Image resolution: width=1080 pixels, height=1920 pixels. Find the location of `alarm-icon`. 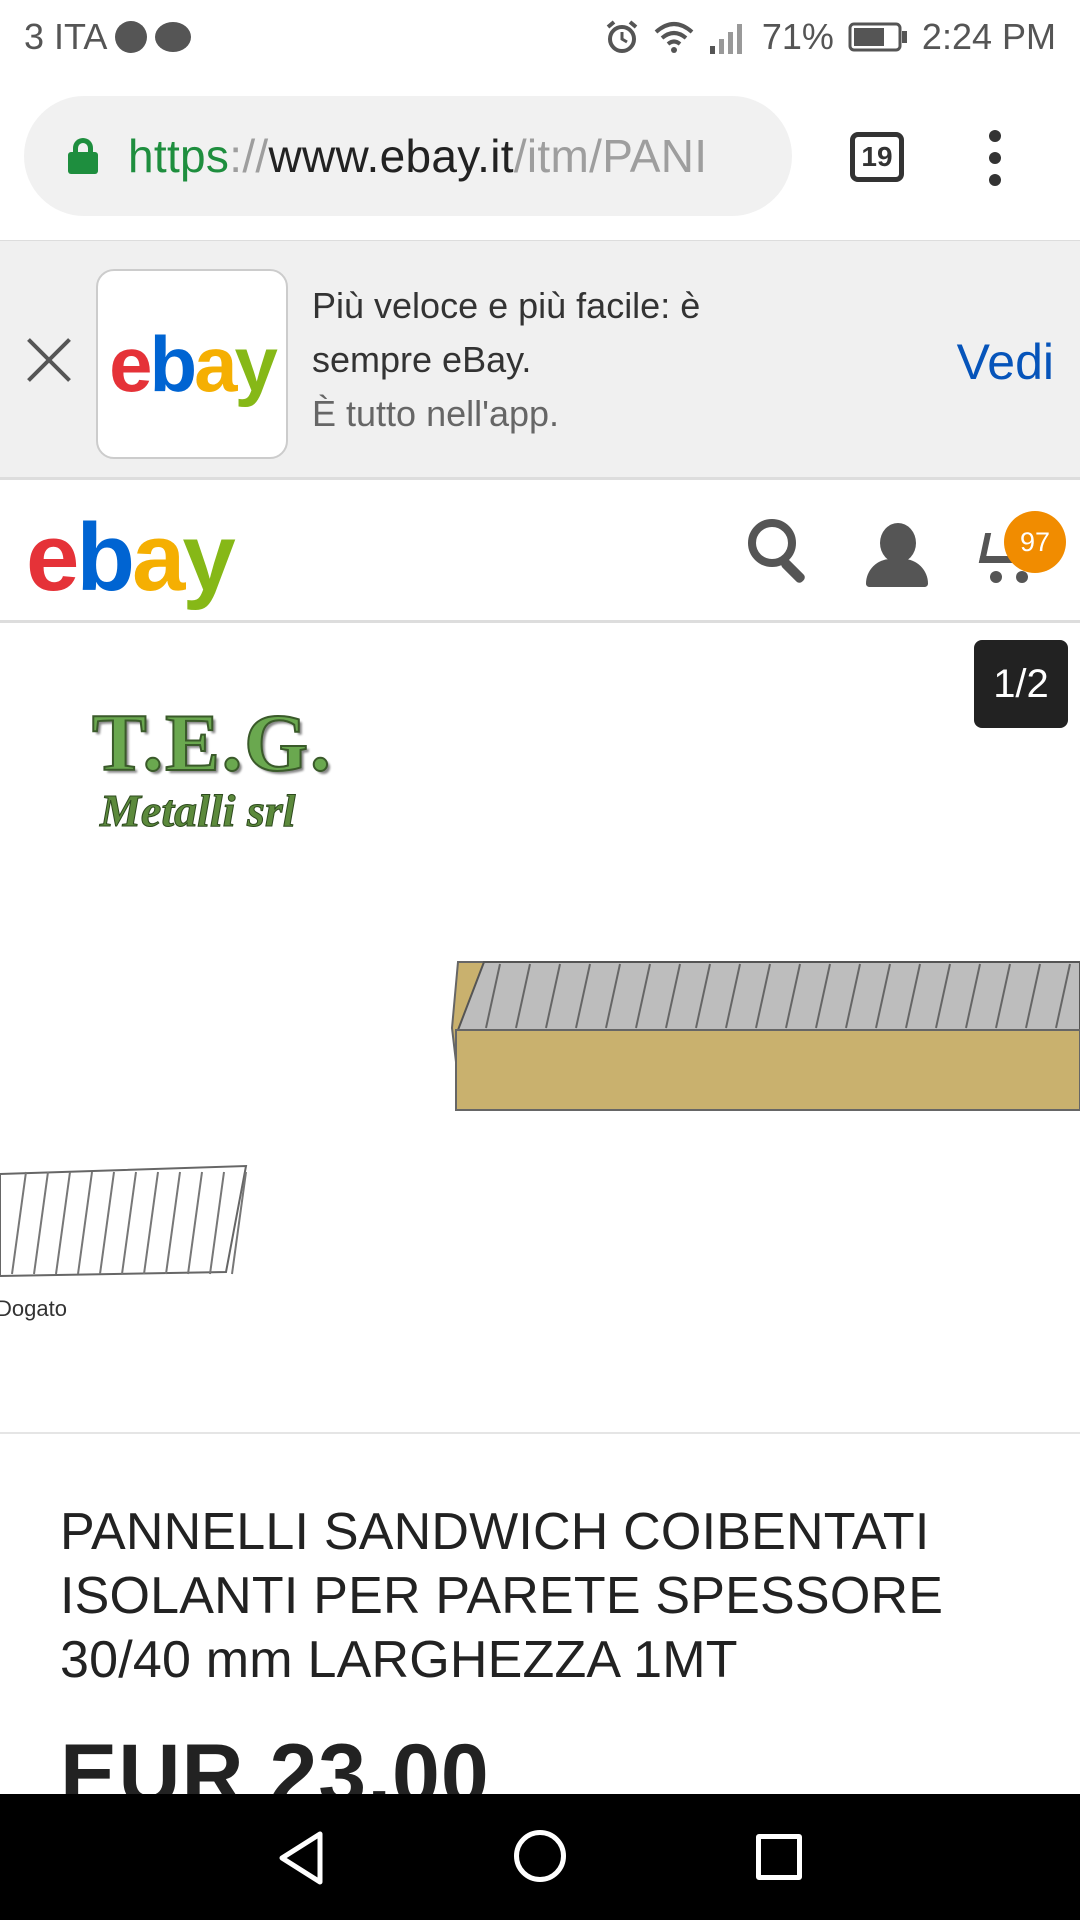

alarm-icon is located at coordinates (622, 36).